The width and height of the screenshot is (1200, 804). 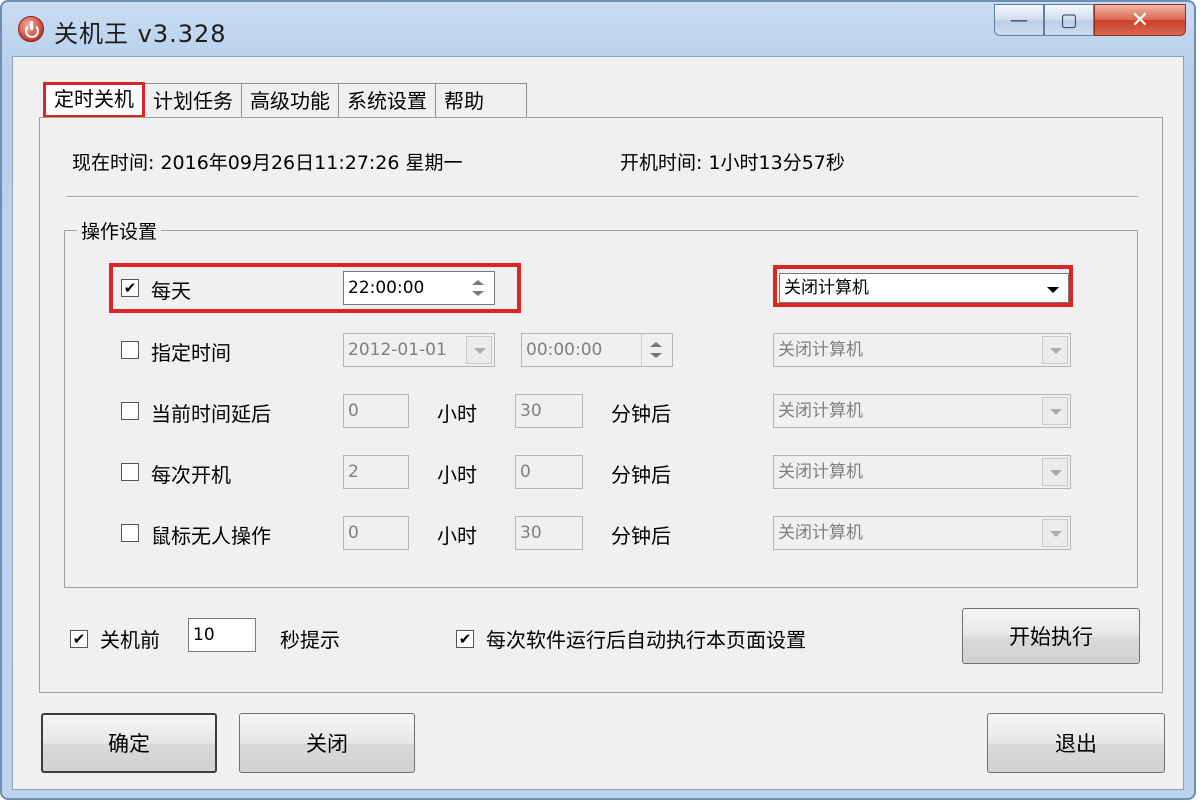 I want to click on delay-action-value: 关闭计算机, so click(x=820, y=411).